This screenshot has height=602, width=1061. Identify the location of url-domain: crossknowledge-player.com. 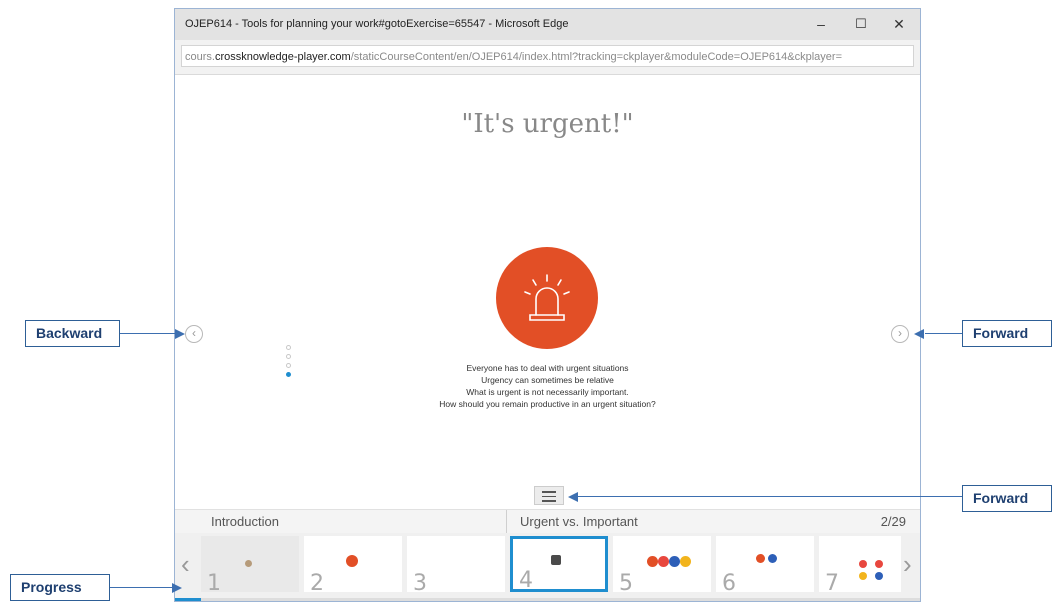
(282, 57).